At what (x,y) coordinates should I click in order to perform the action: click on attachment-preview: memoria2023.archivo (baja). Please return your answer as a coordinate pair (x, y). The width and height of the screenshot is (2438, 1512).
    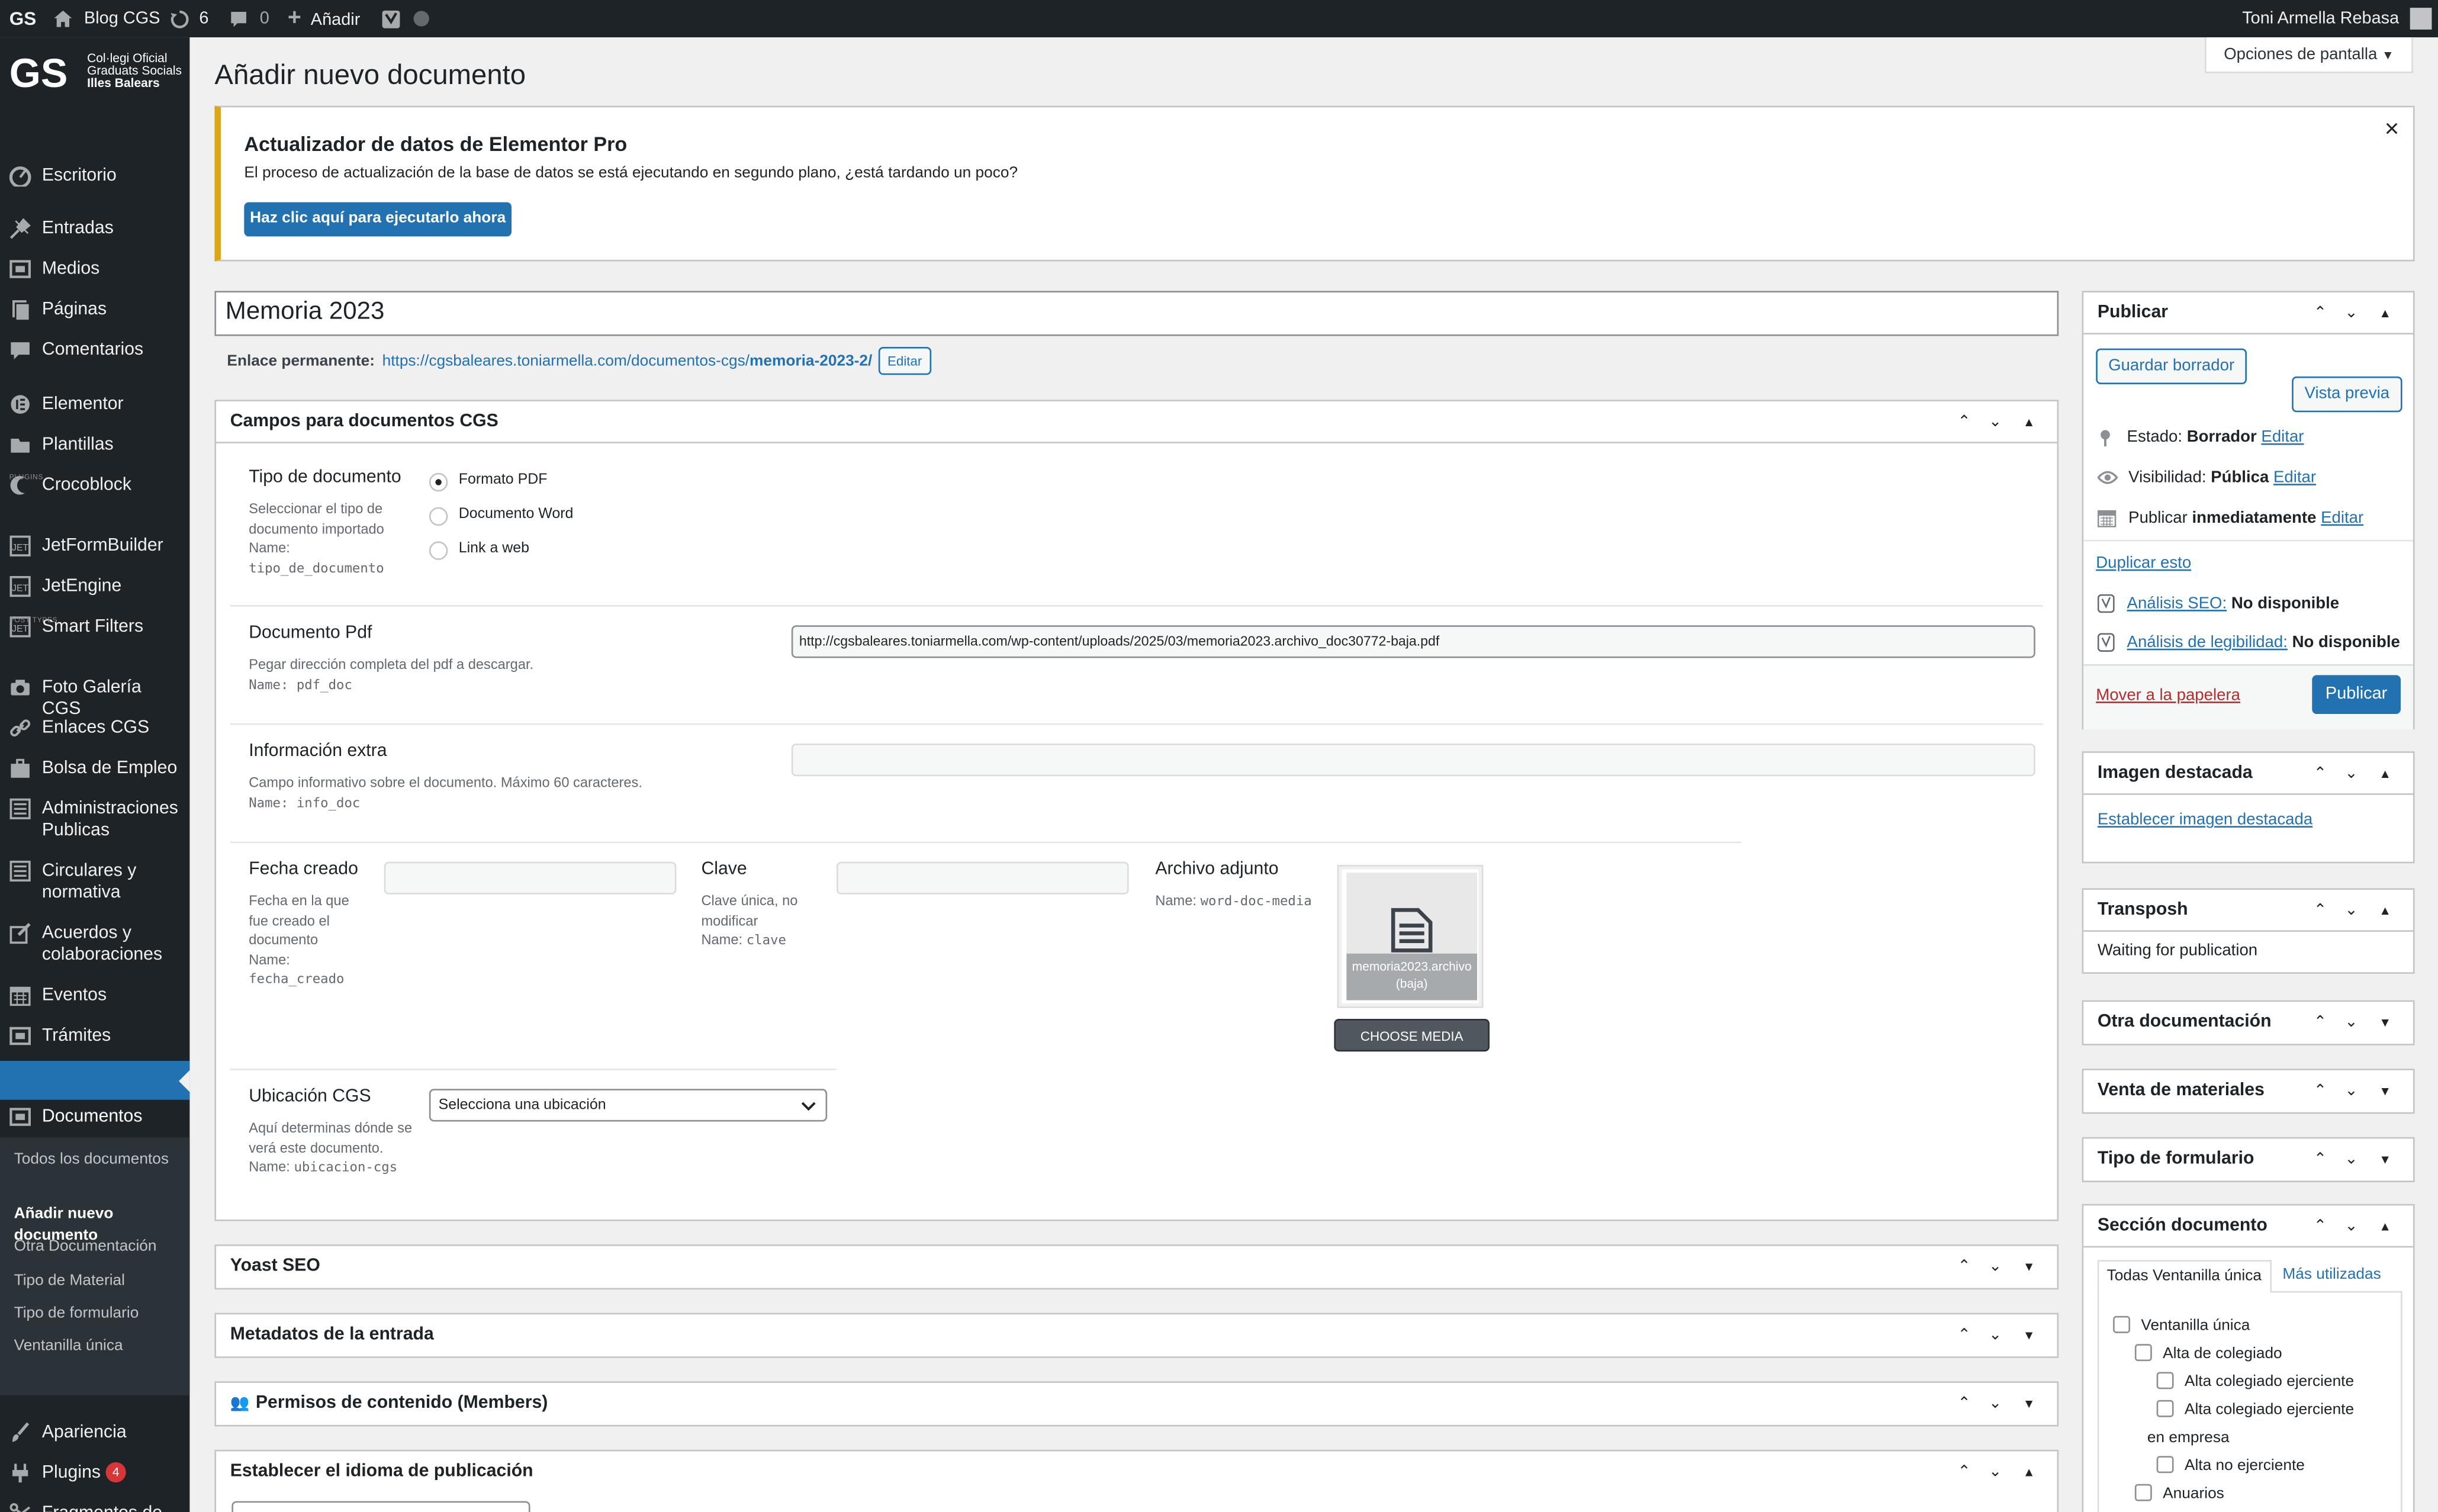
    Looking at the image, I should click on (1411, 936).